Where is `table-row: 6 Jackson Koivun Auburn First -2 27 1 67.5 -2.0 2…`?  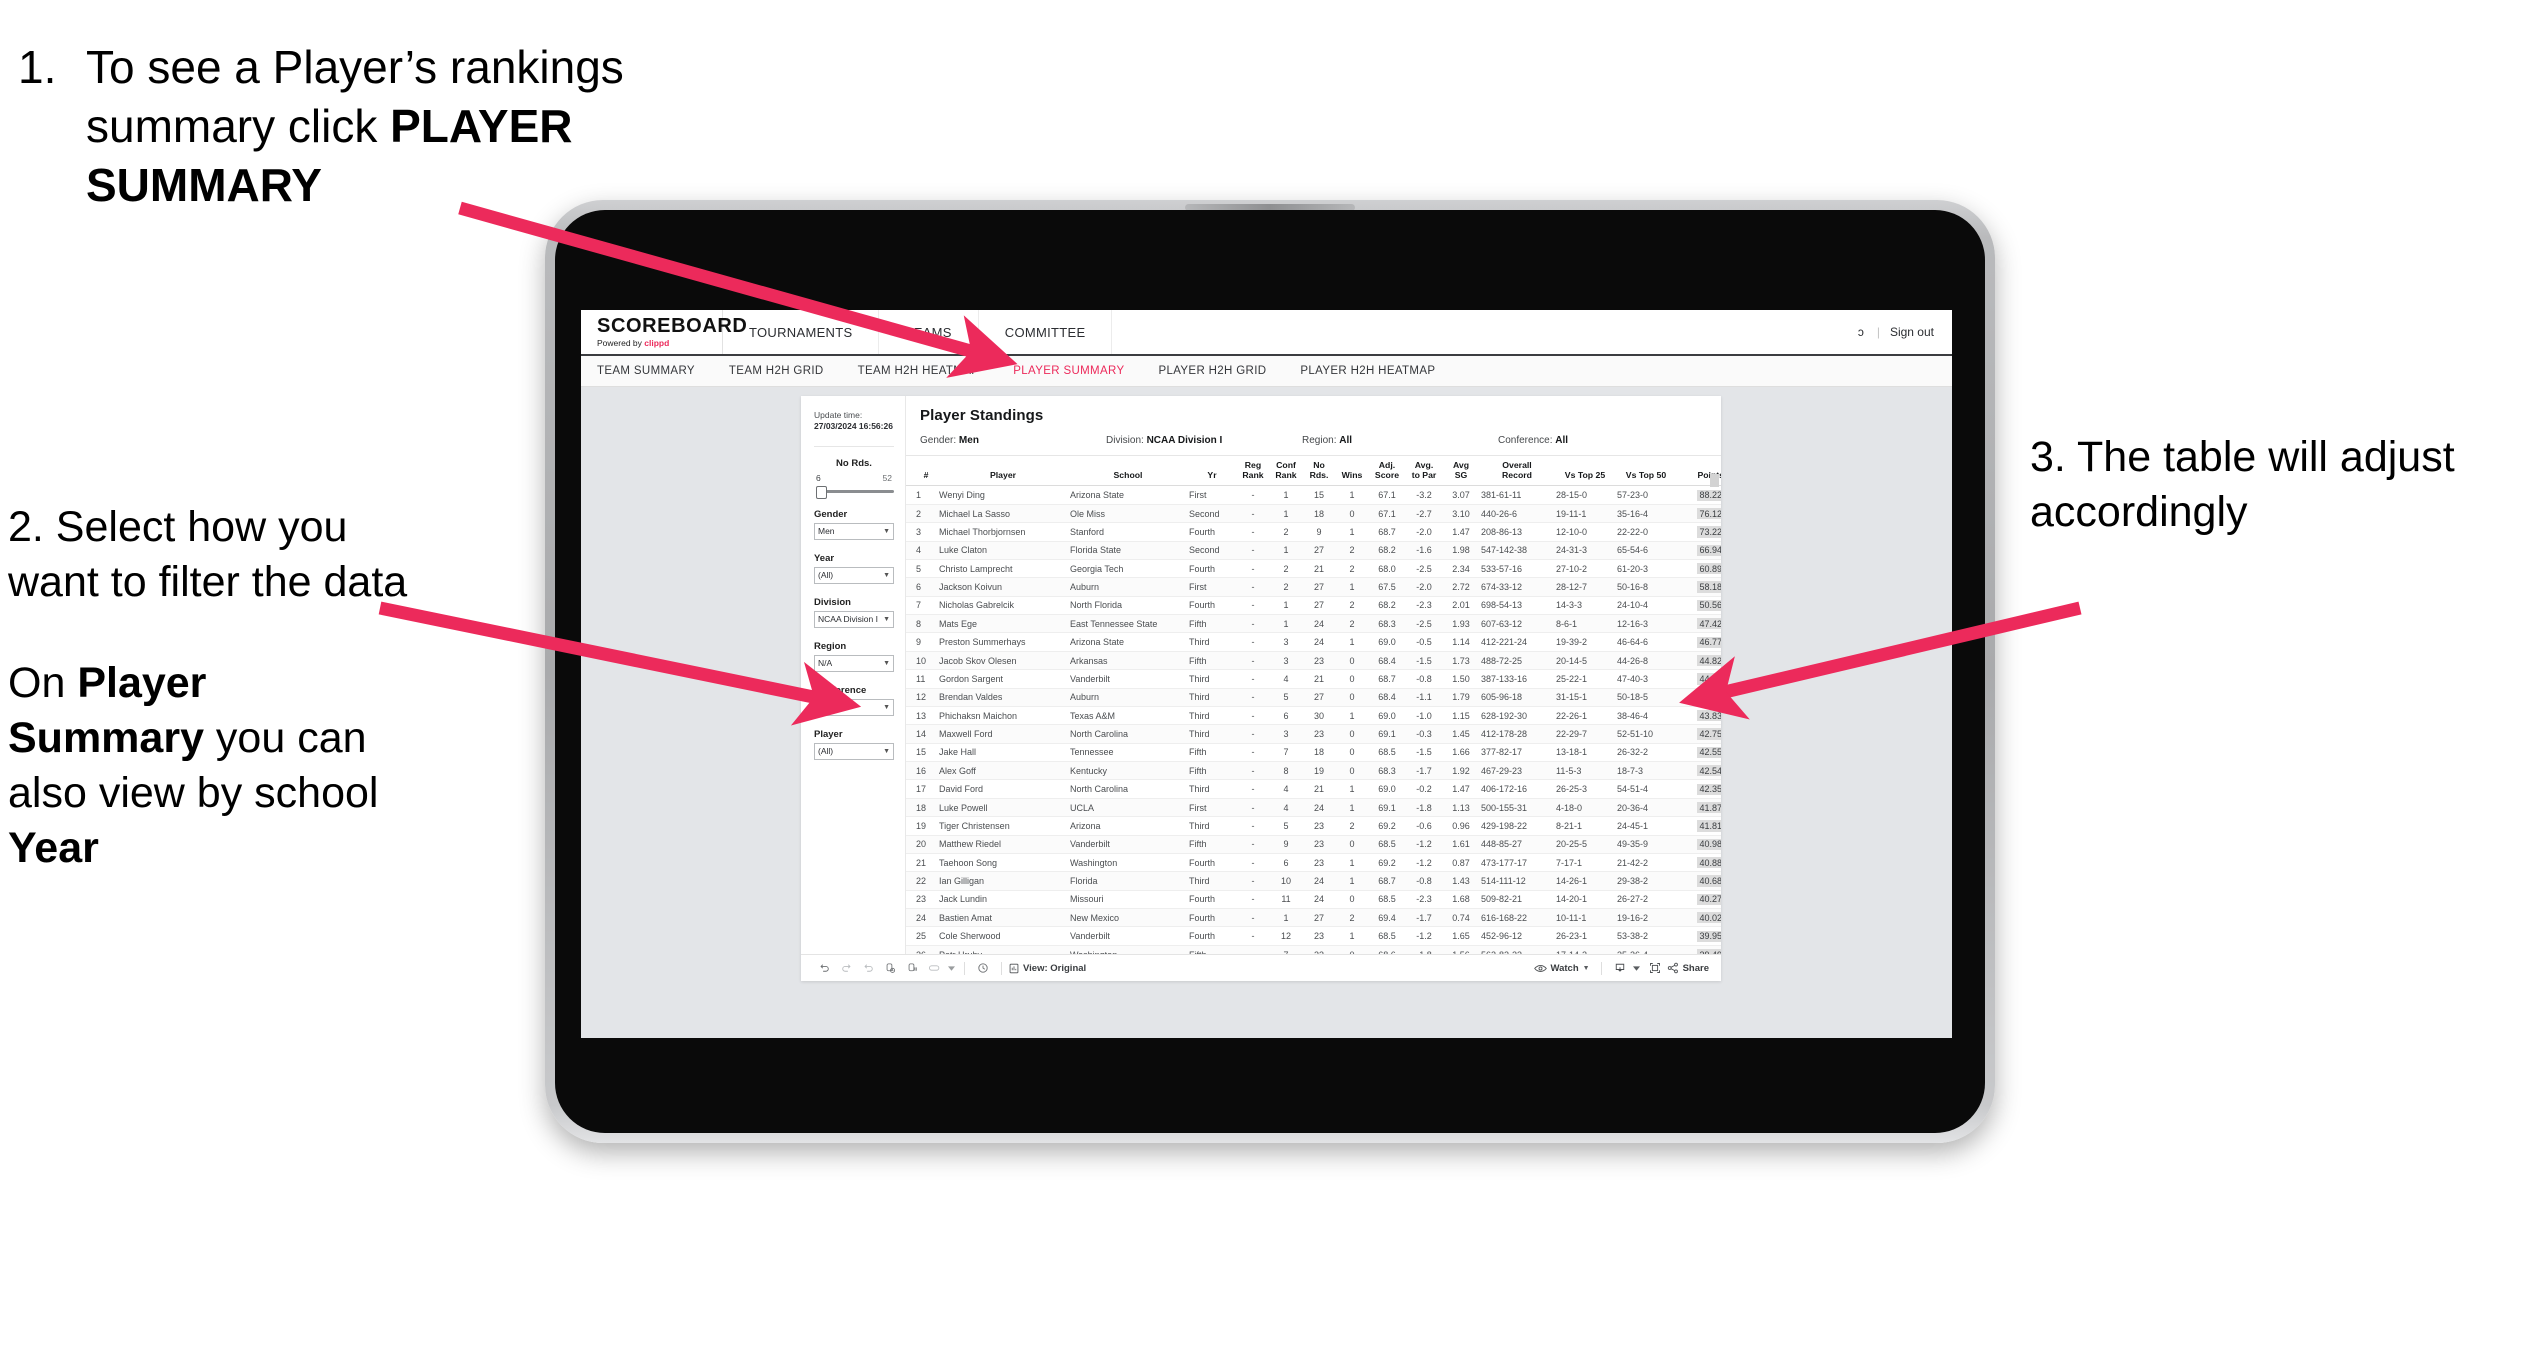
table-row: 6 Jackson Koivun Auburn First -2 27 1 67.5 -2.0 2… is located at coordinates (1313, 587).